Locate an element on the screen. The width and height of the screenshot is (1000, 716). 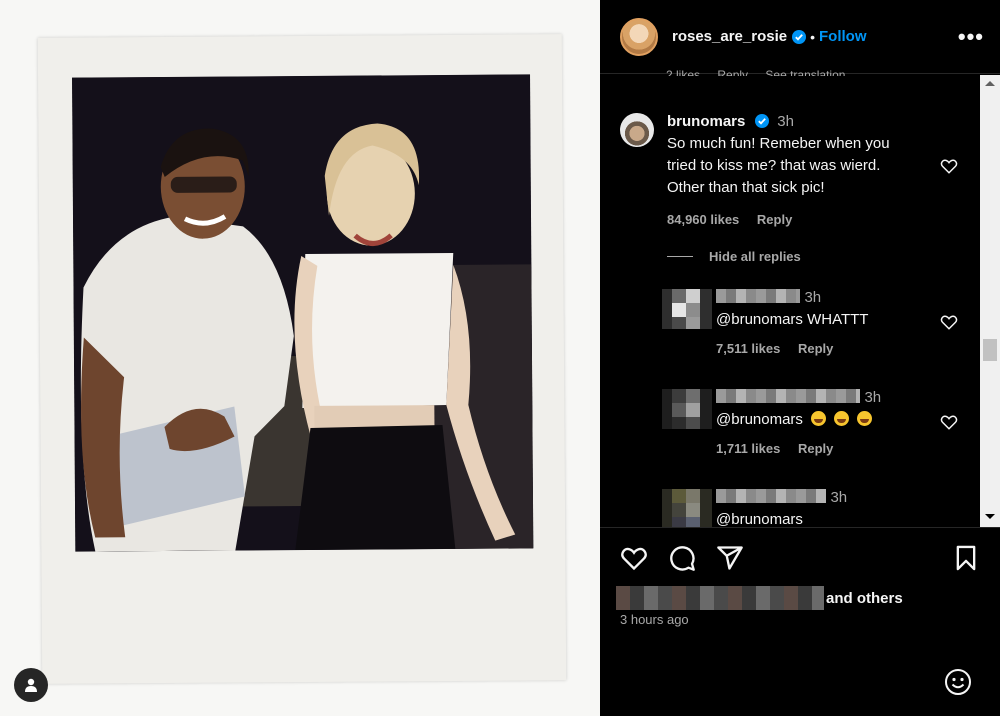
comment-icon is located at coordinates (682, 558).